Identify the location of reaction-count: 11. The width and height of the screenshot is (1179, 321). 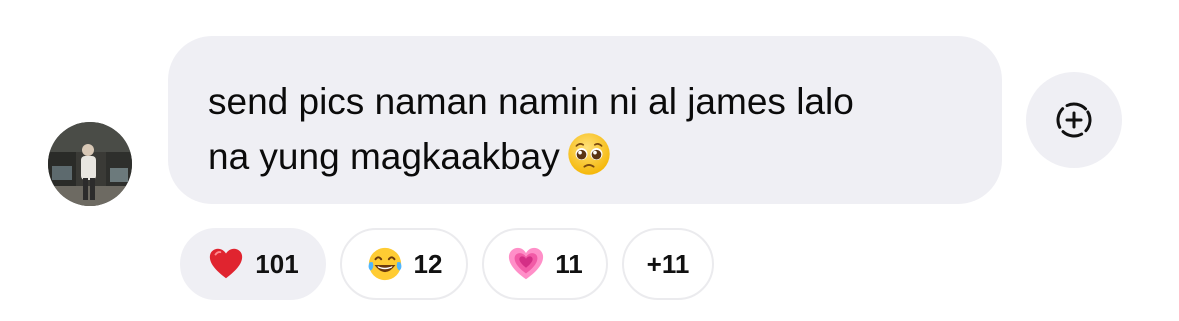
(569, 263).